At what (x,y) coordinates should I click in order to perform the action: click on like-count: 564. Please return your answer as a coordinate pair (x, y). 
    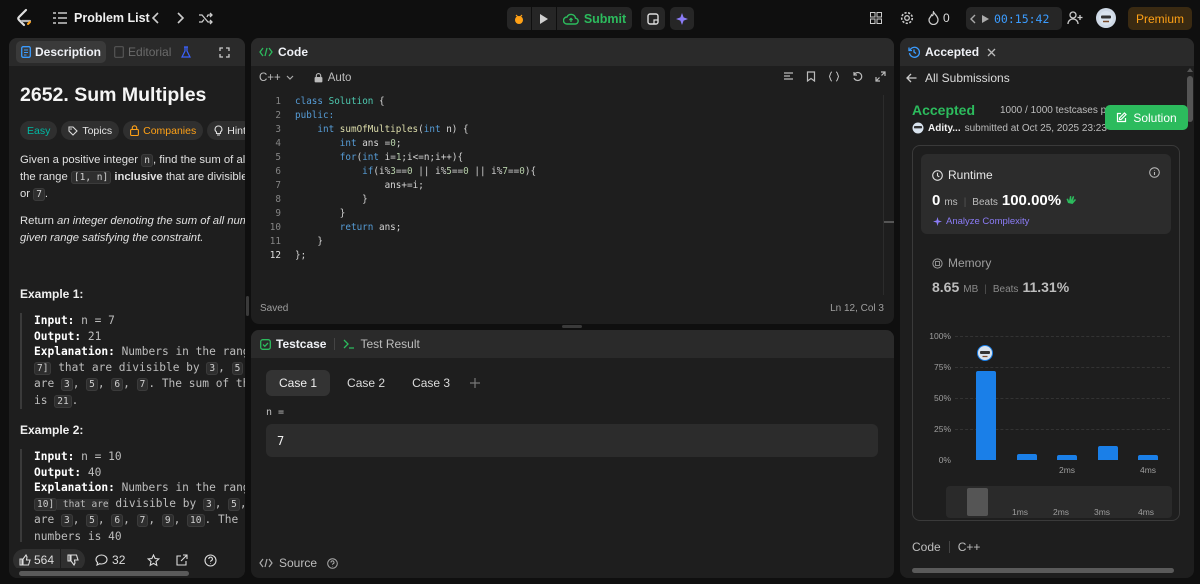
    Looking at the image, I should click on (44, 560).